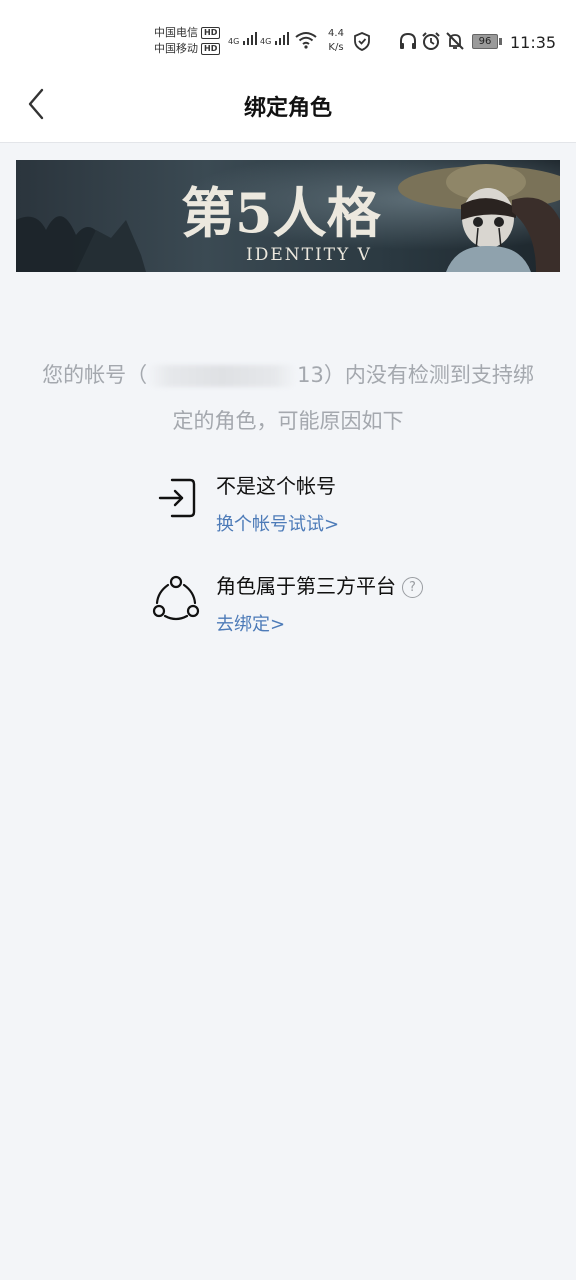 The width and height of the screenshot is (576, 1280). Describe the element at coordinates (336, 33) in the screenshot. I see `network-speed-value: 4.4` at that location.